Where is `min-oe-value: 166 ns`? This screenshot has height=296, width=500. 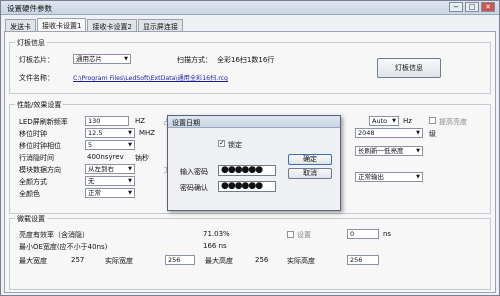
min-oe-value: 166 ns is located at coordinates (215, 246).